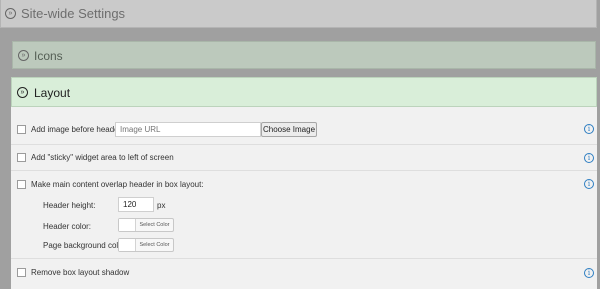  Describe the element at coordinates (289, 129) in the screenshot. I see `choose-image-button: Choose Image` at that location.